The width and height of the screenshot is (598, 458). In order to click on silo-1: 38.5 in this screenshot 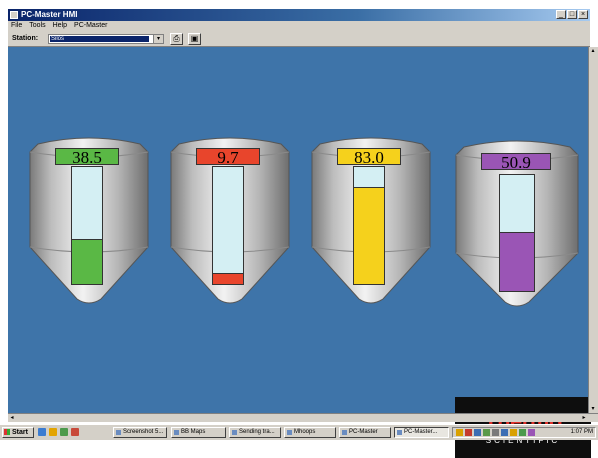, I will do `click(89, 219)`.